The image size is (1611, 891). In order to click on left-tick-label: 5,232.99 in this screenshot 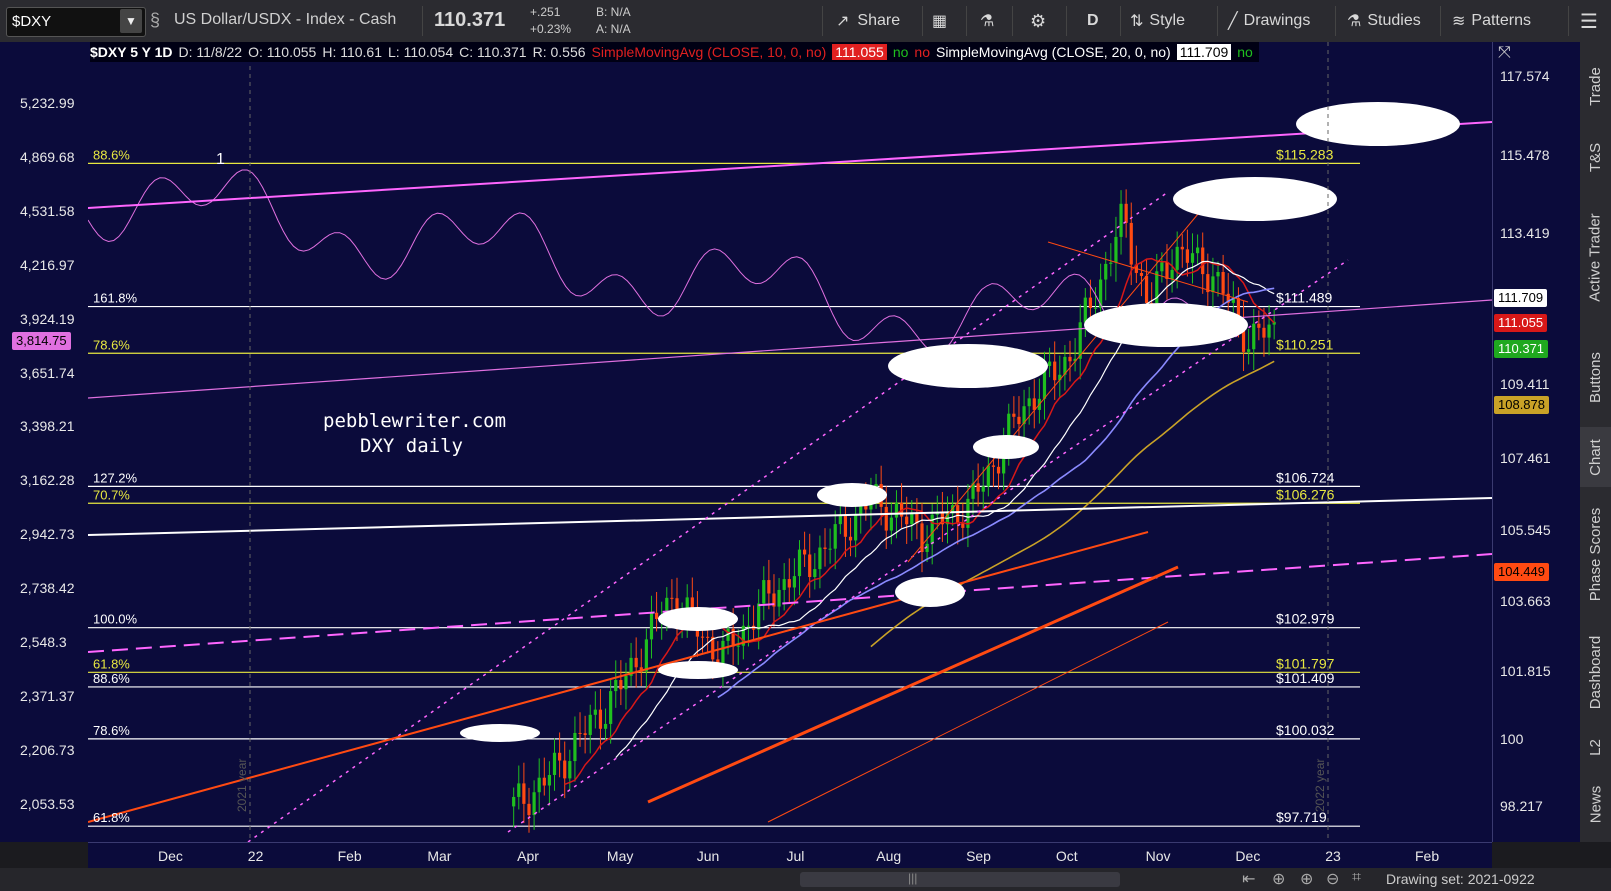, I will do `click(47, 103)`.